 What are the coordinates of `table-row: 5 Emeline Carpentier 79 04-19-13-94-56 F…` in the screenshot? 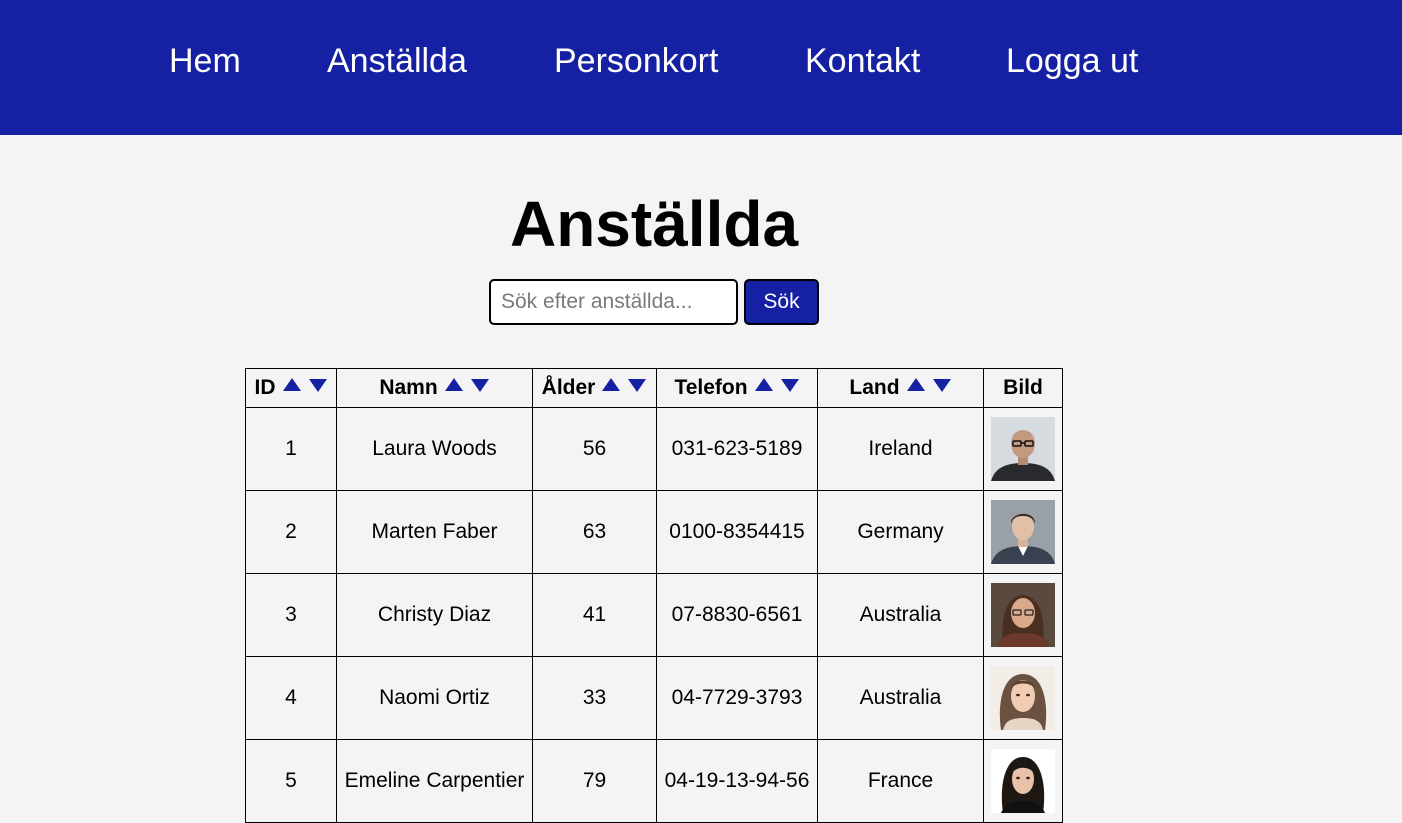 It's located at (654, 781).